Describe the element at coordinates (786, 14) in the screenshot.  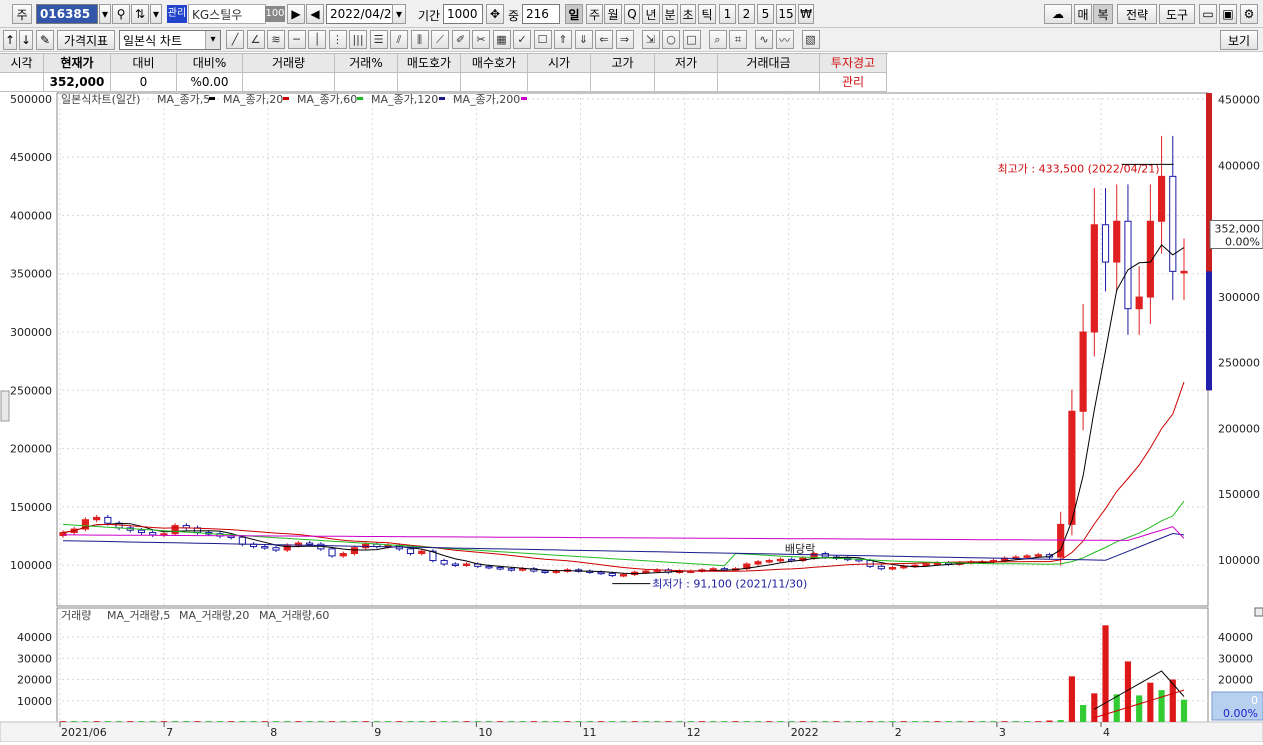
I see `interval-button: 15` at that location.